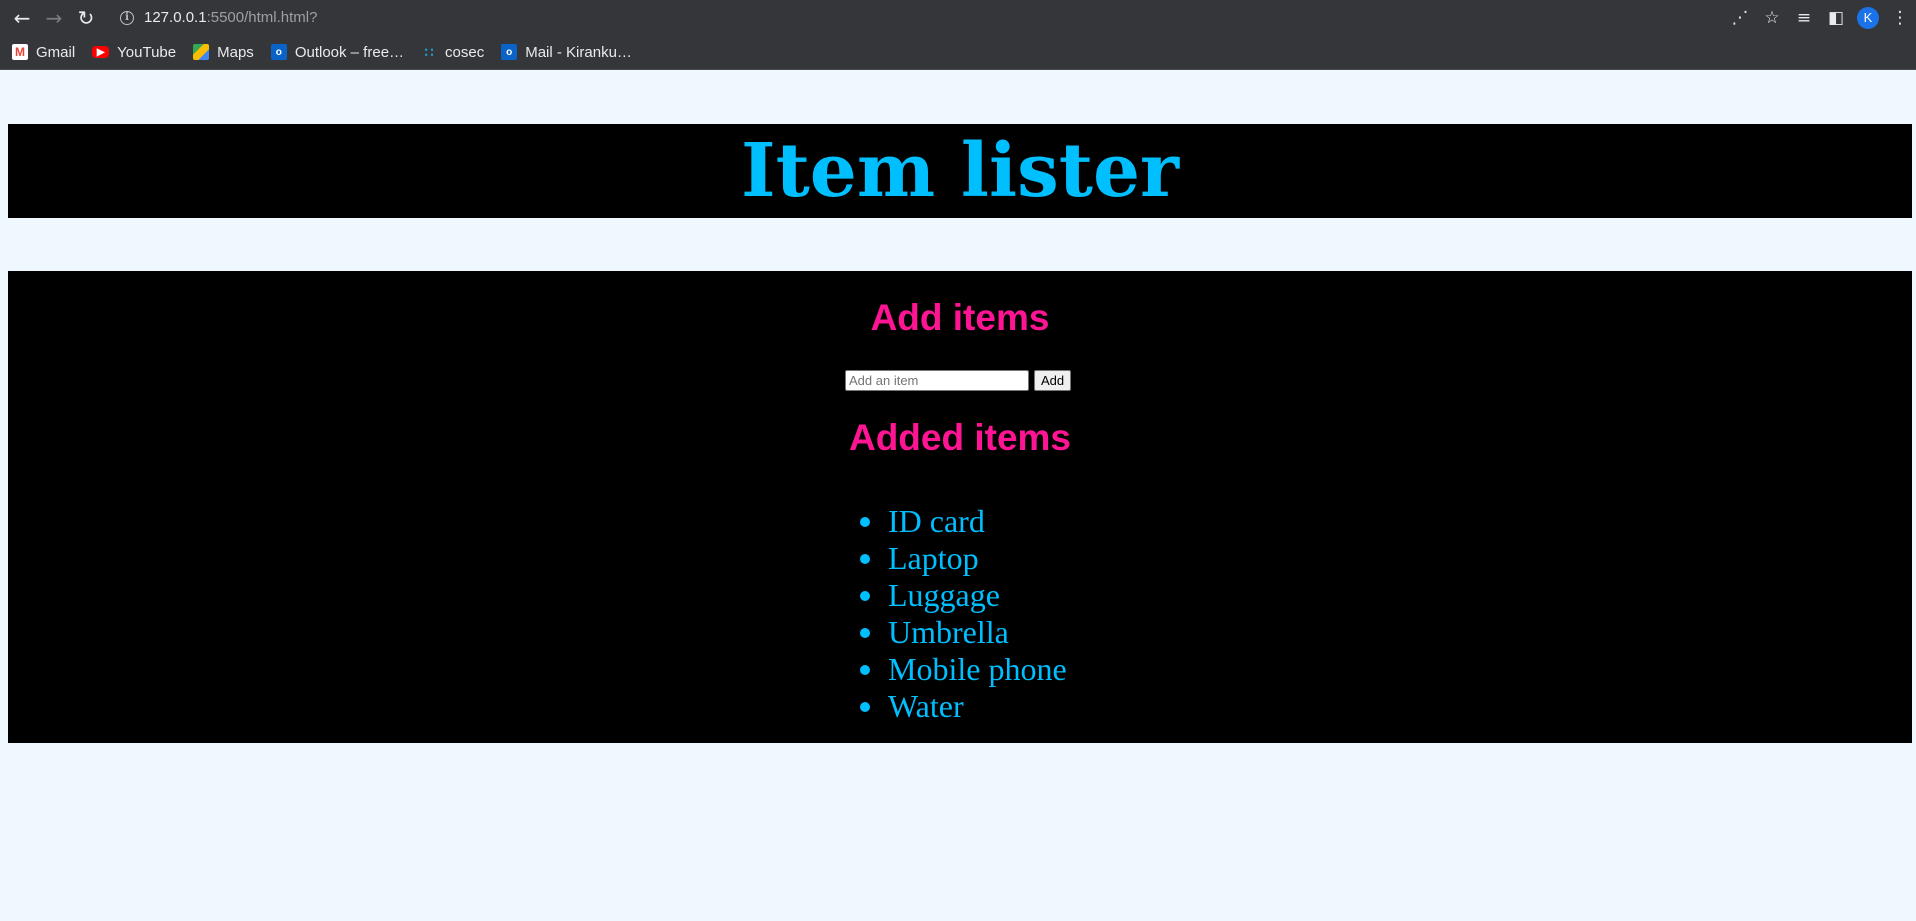 This screenshot has width=1916, height=921. I want to click on bookmark-star-icon: ☆, so click(1772, 17).